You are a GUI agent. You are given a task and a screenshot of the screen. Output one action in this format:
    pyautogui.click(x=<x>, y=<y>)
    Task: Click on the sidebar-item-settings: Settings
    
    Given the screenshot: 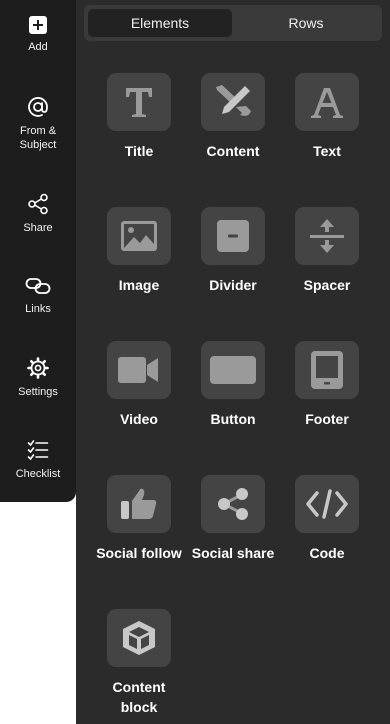 What is the action you would take?
    pyautogui.click(x=38, y=378)
    